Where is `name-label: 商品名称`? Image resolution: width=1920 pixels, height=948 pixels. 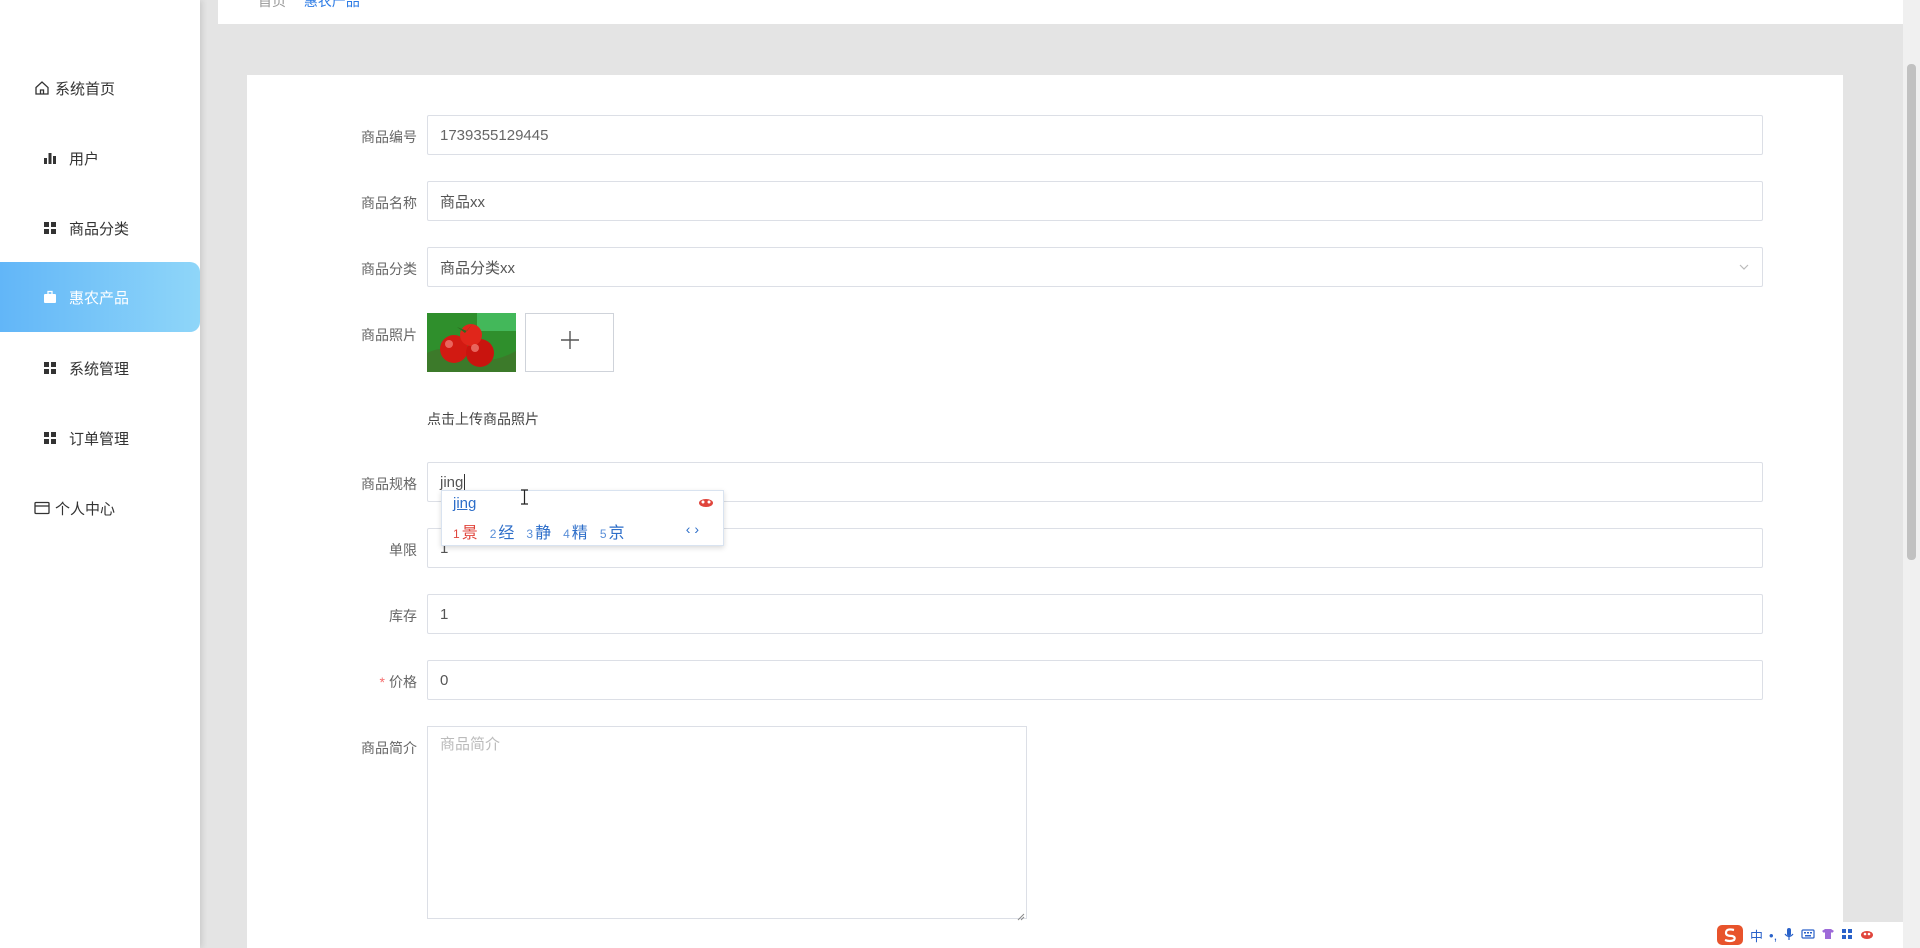 name-label: 商品名称 is located at coordinates (389, 203).